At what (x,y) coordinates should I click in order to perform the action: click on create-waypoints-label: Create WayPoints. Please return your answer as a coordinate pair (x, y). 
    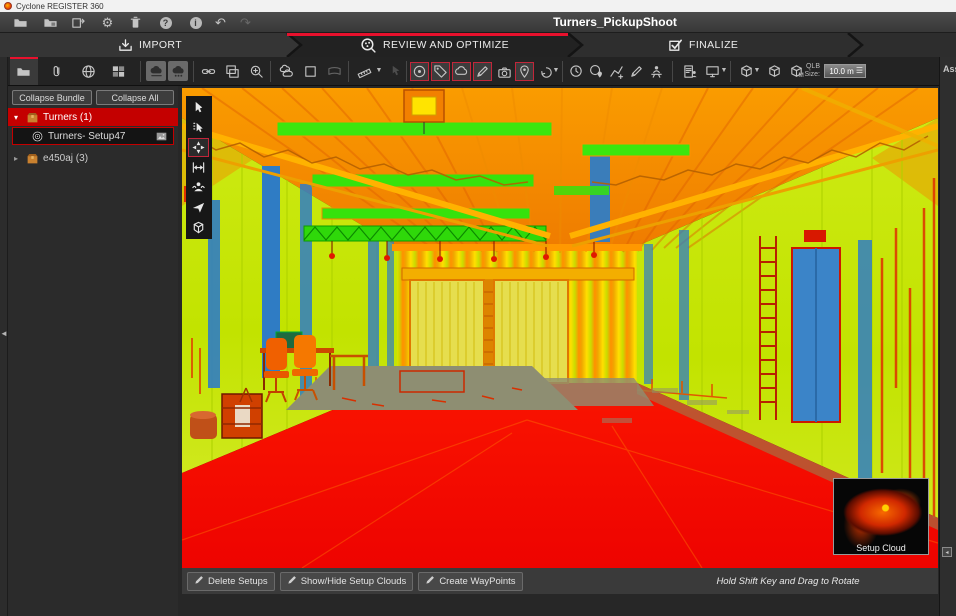
    Looking at the image, I should click on (477, 581).